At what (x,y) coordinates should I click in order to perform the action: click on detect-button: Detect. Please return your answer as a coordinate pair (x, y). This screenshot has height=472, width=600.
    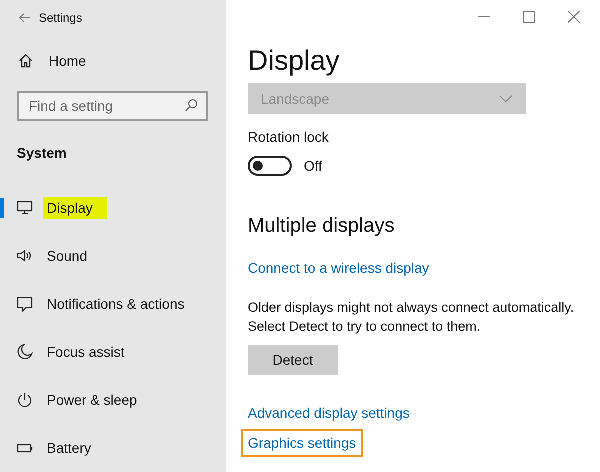
    Looking at the image, I should click on (293, 360).